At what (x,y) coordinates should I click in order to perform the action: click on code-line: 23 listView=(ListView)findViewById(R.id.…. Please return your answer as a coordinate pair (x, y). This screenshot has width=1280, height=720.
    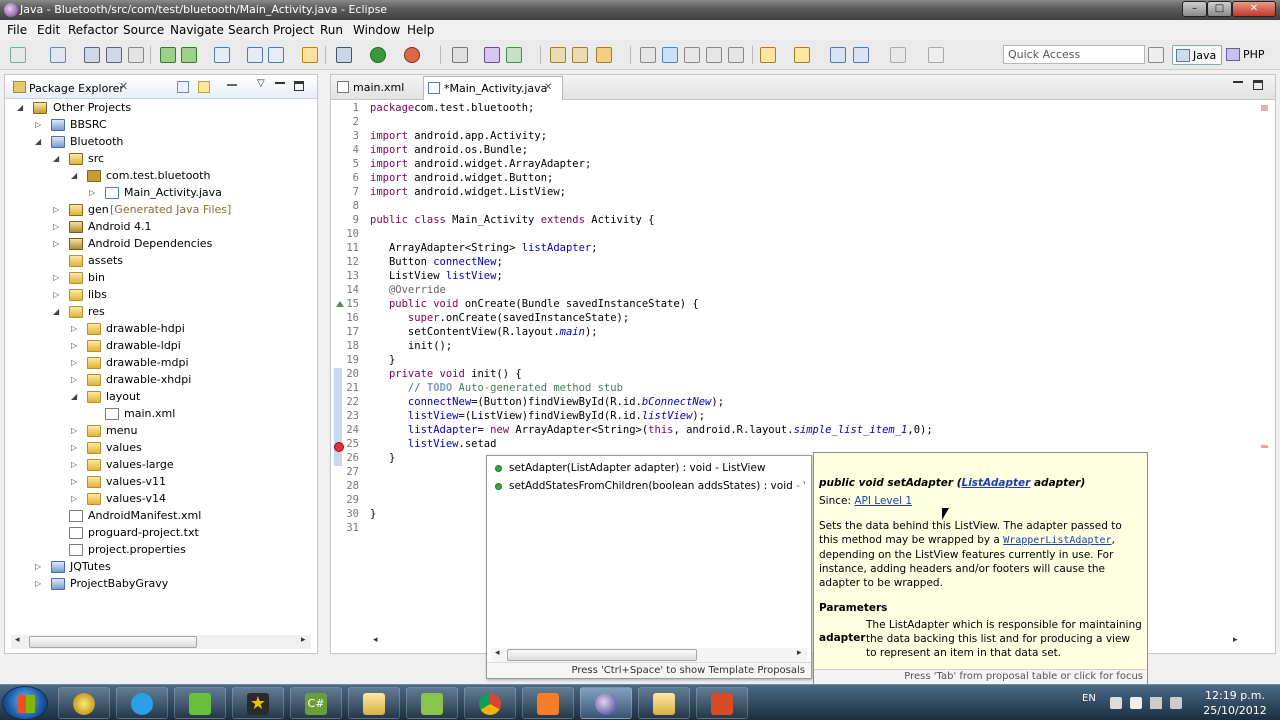
    Looking at the image, I should click on (781, 417).